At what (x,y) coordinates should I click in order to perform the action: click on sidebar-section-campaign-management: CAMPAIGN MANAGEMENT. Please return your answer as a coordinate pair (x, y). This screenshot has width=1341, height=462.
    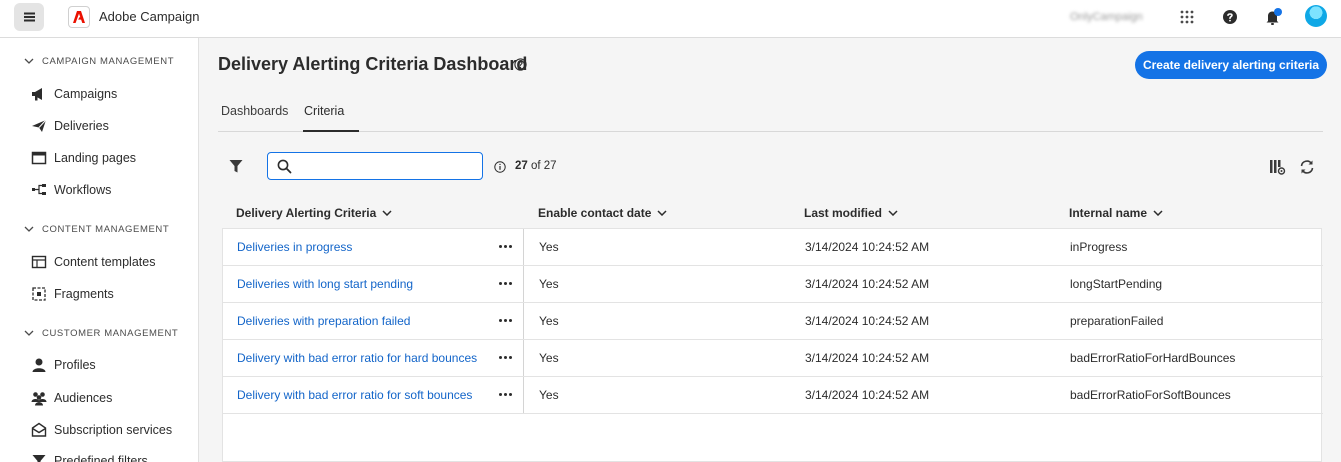
    Looking at the image, I should click on (99, 61).